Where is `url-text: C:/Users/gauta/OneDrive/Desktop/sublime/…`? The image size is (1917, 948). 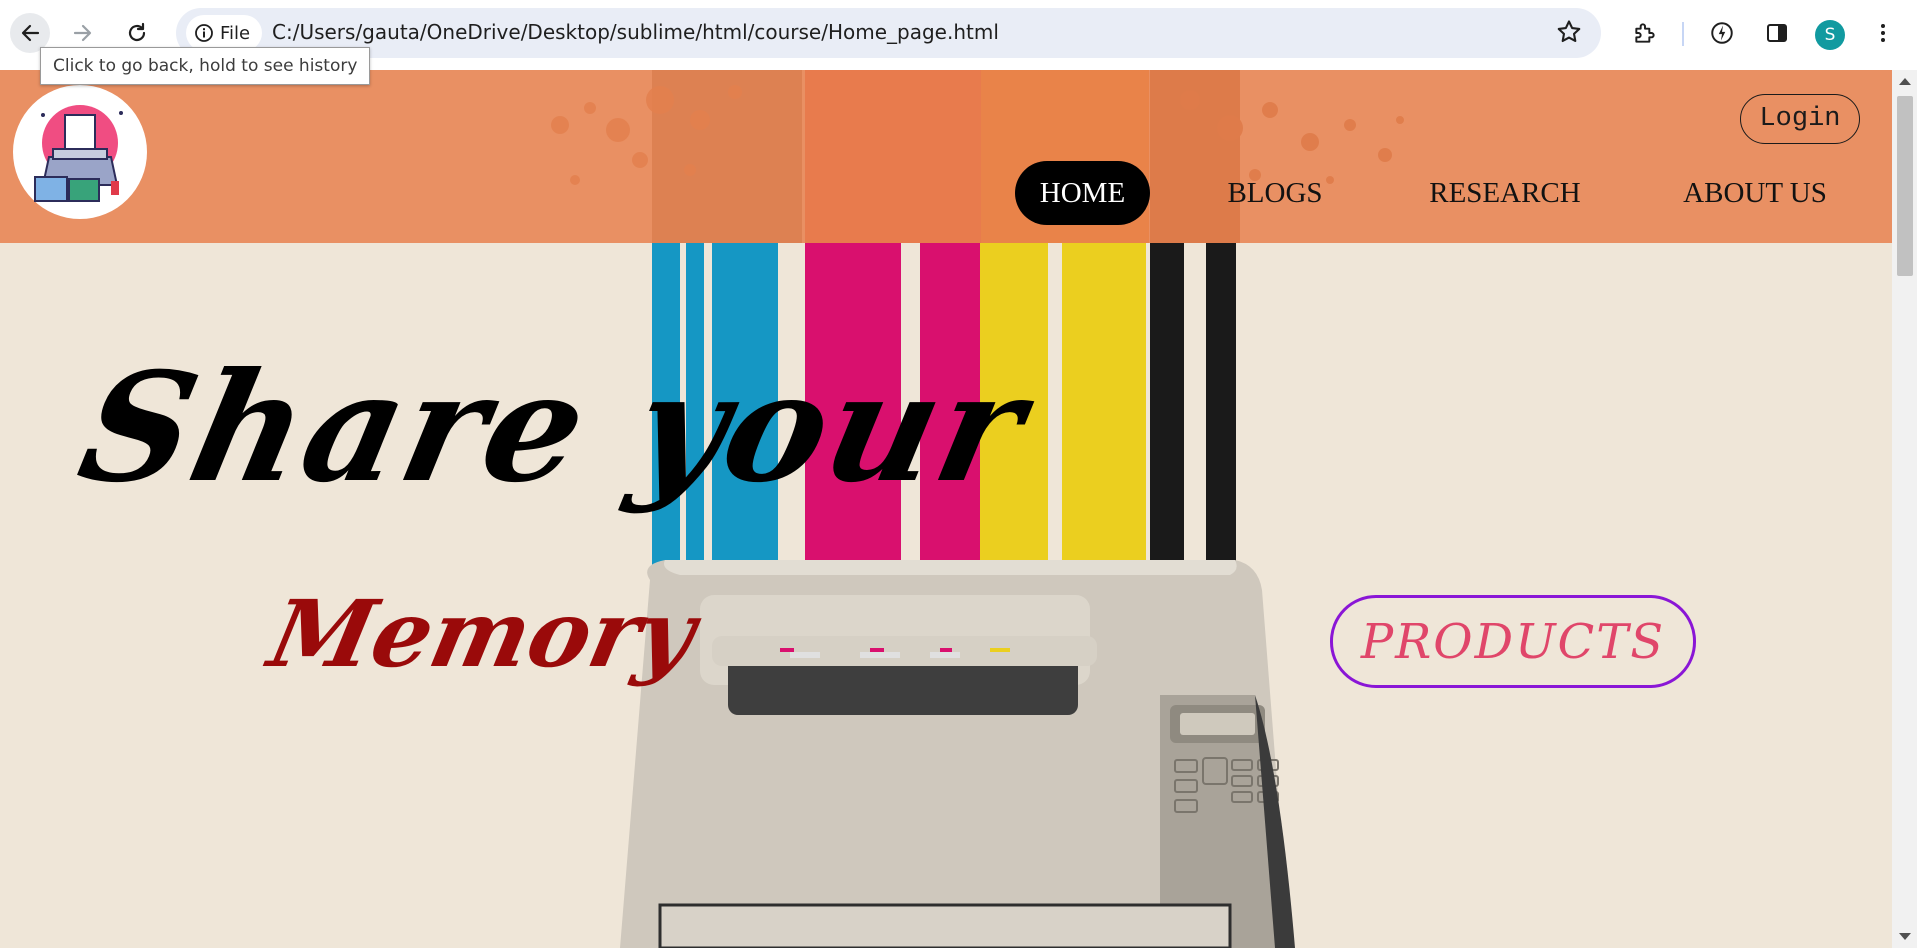 url-text: C:/Users/gauta/OneDrive/Desktop/sublime/… is located at coordinates (635, 32).